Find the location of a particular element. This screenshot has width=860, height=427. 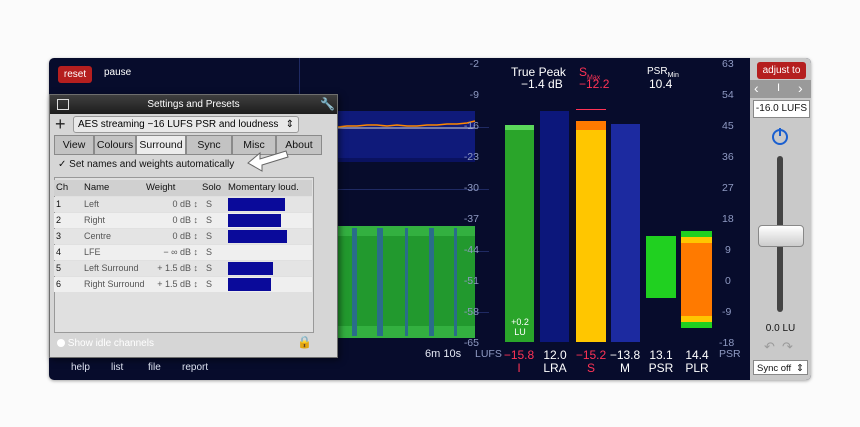

channel-weight: − ∞ dB ↕ is located at coordinates (172, 252).